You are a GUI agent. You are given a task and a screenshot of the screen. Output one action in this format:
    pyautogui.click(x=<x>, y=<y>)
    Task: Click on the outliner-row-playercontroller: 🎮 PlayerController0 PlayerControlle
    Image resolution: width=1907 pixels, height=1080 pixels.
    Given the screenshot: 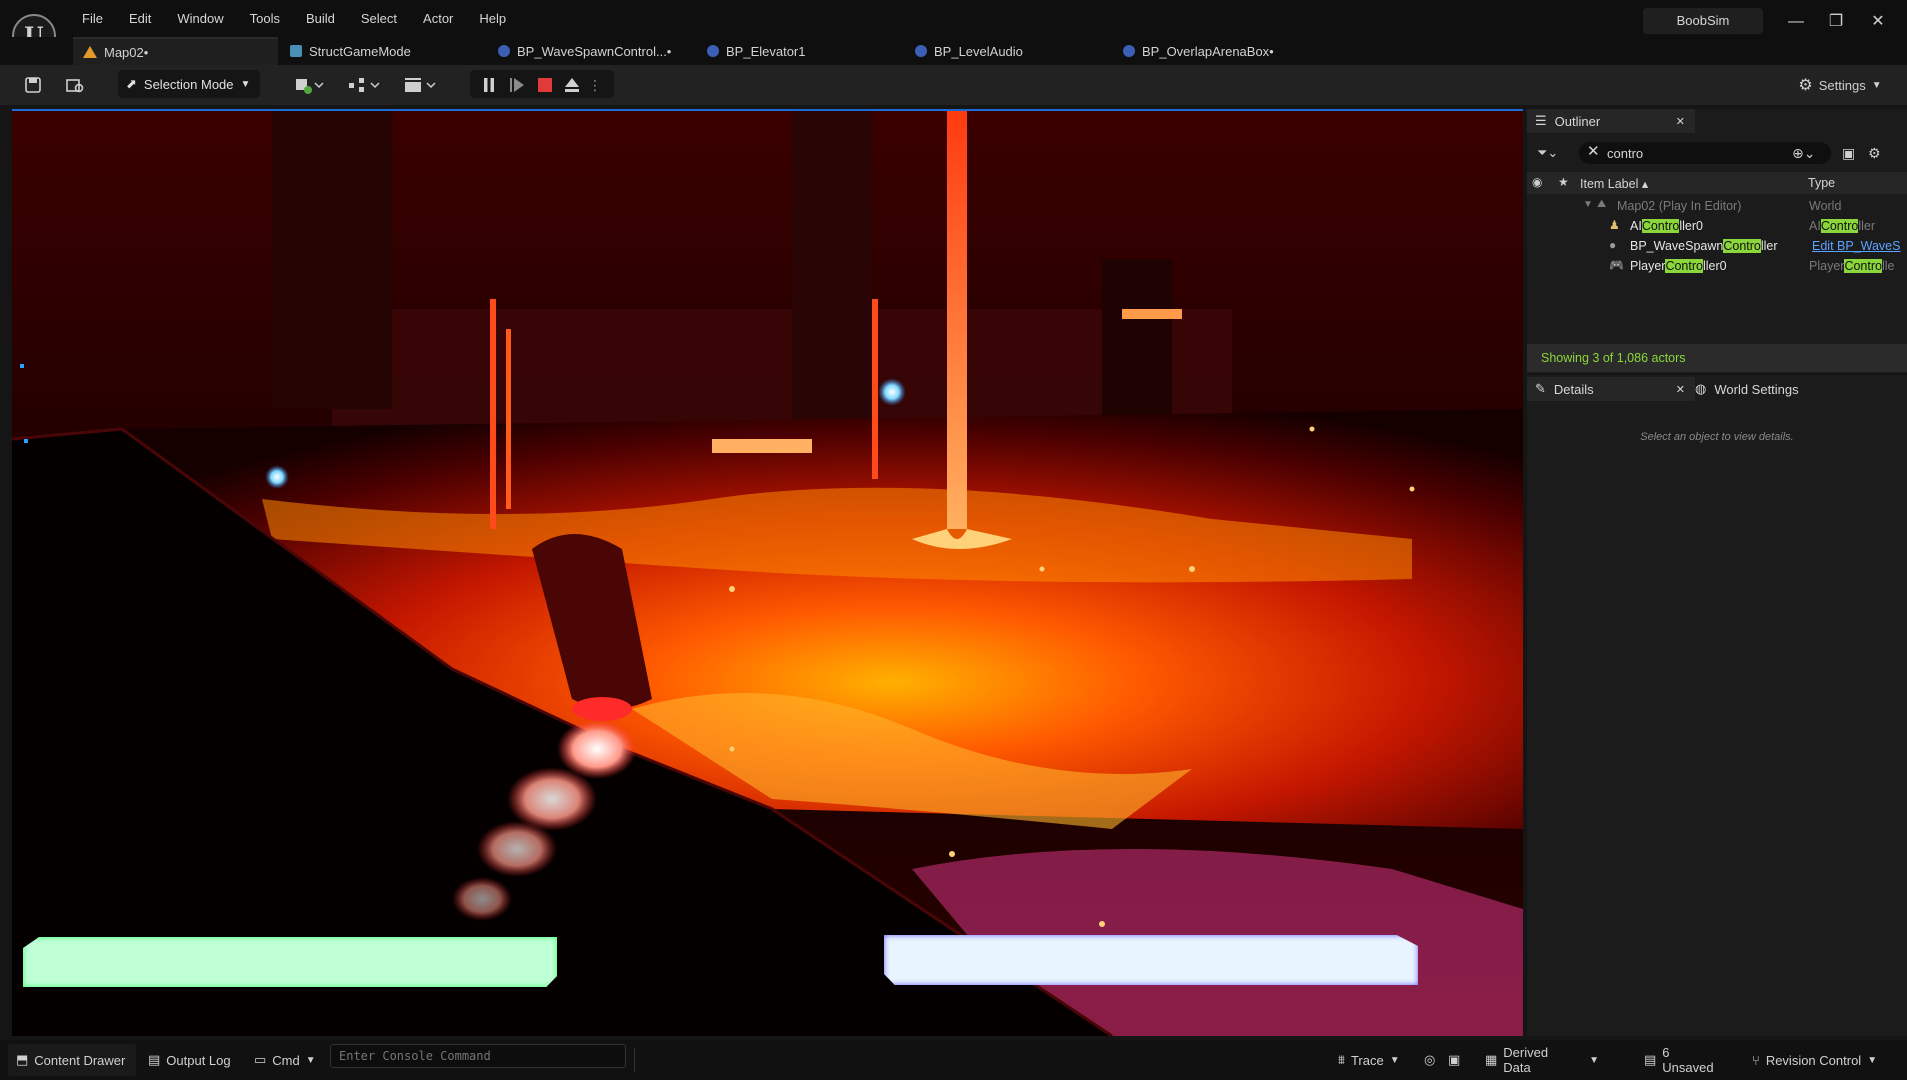 What is the action you would take?
    pyautogui.click(x=1717, y=267)
    